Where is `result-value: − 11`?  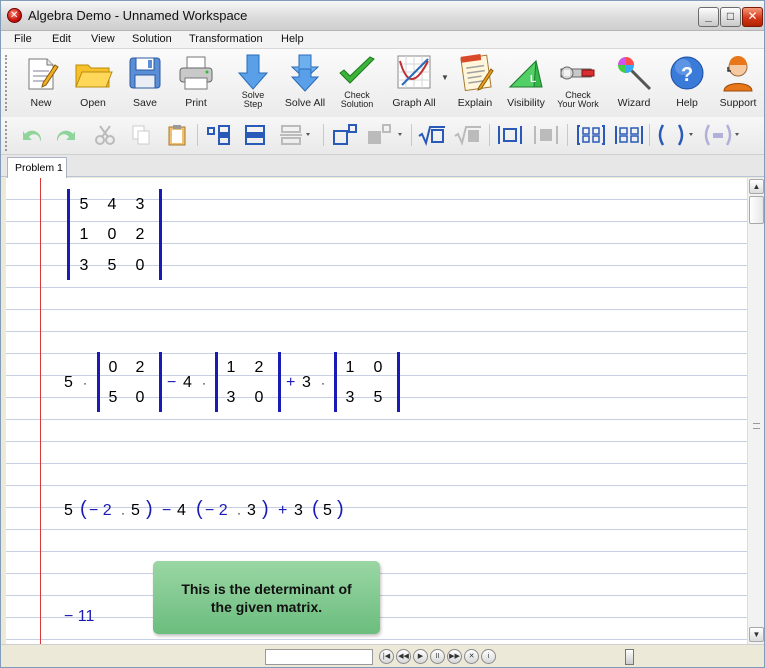
result-value: − 11 is located at coordinates (79, 617).